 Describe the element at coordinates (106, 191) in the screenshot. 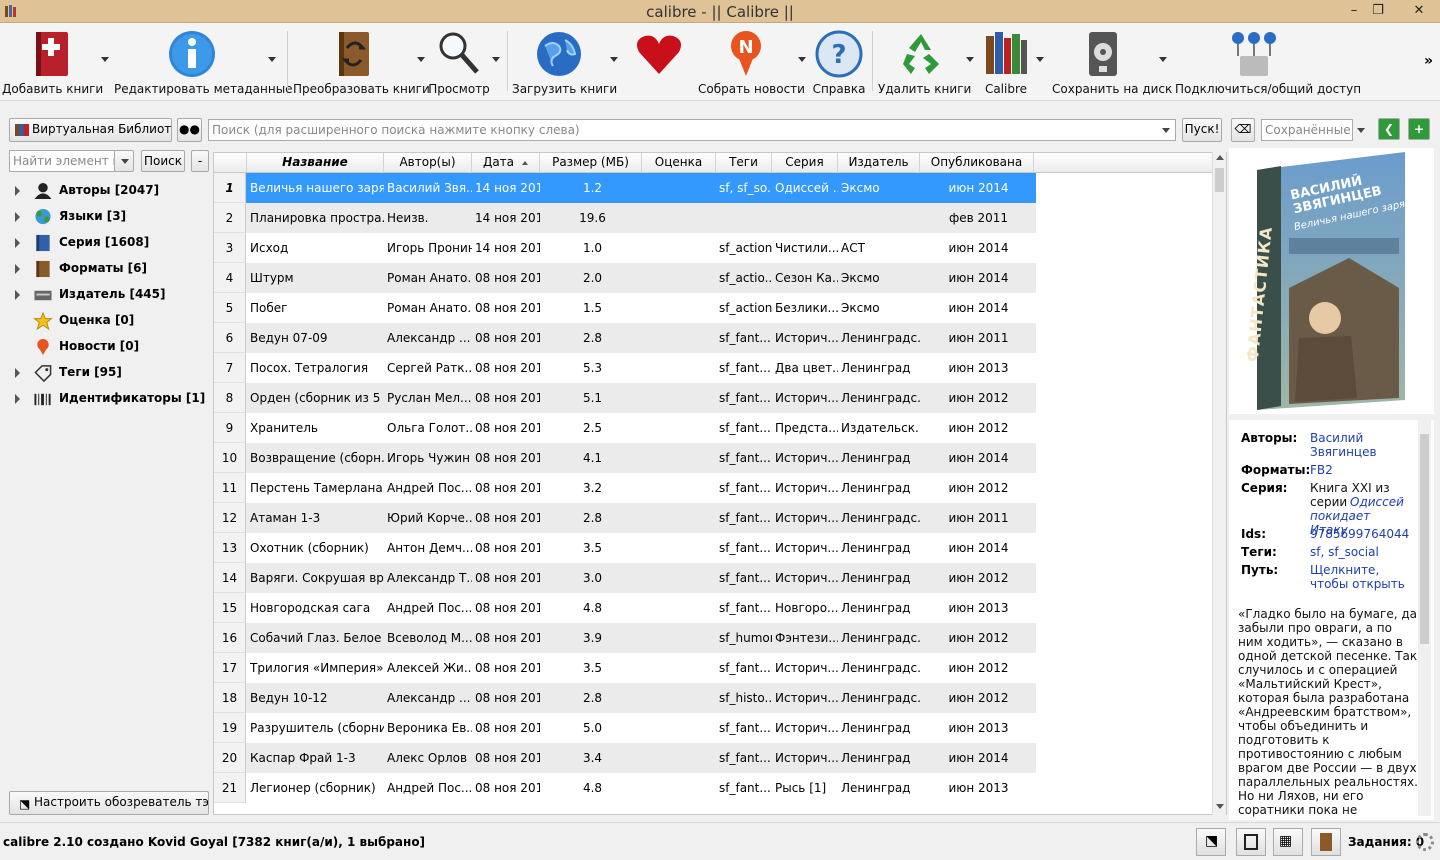

I see `tag-category-0: Авторы [2047]` at that location.